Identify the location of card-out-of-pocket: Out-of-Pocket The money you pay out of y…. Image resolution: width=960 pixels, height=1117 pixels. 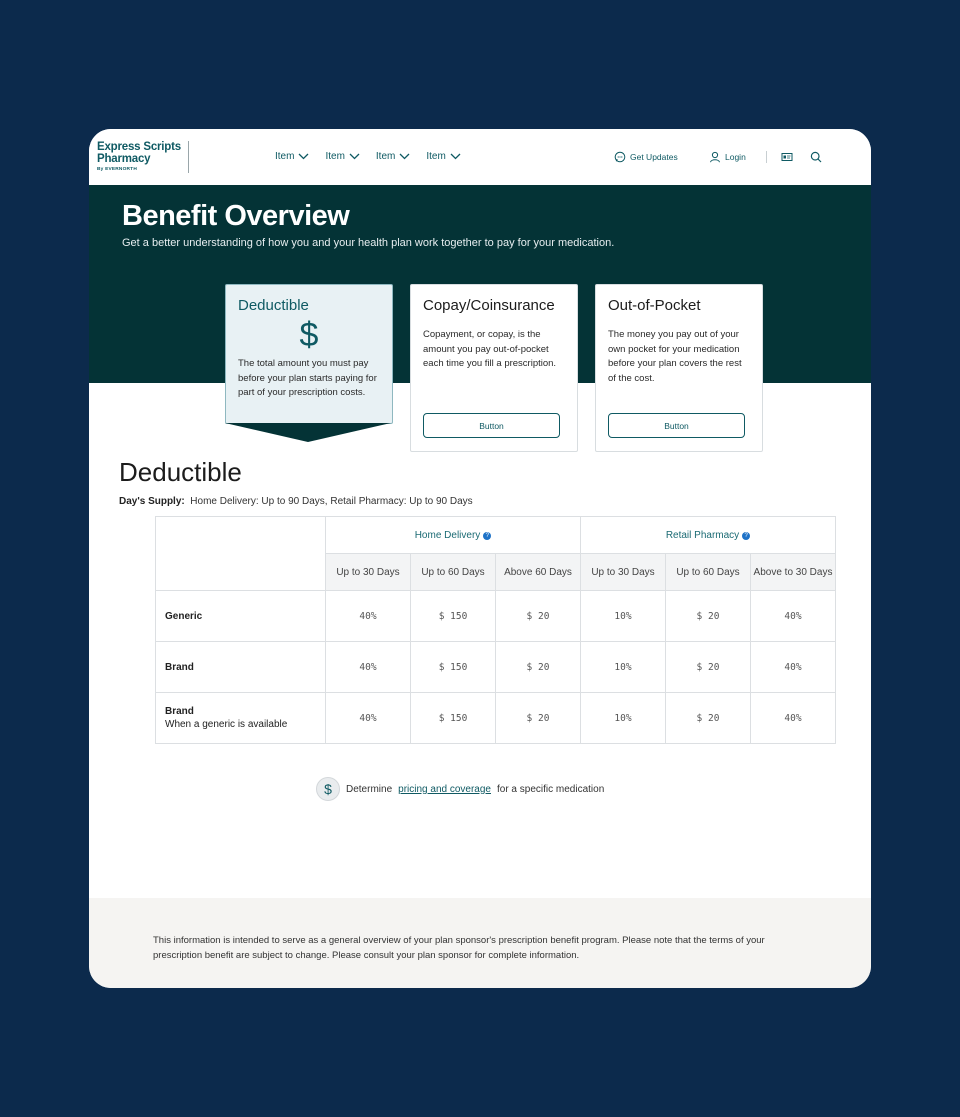
(679, 368).